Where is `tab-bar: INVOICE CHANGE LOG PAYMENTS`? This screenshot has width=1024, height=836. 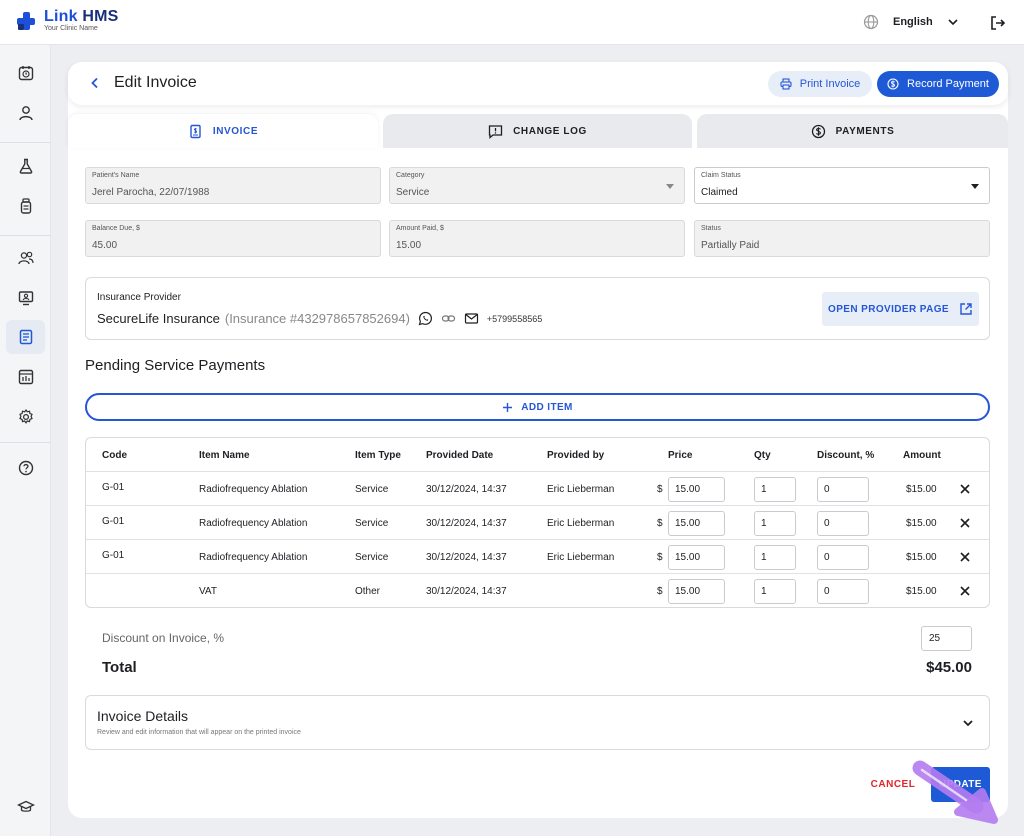 tab-bar: INVOICE CHANGE LOG PAYMENTS is located at coordinates (538, 131).